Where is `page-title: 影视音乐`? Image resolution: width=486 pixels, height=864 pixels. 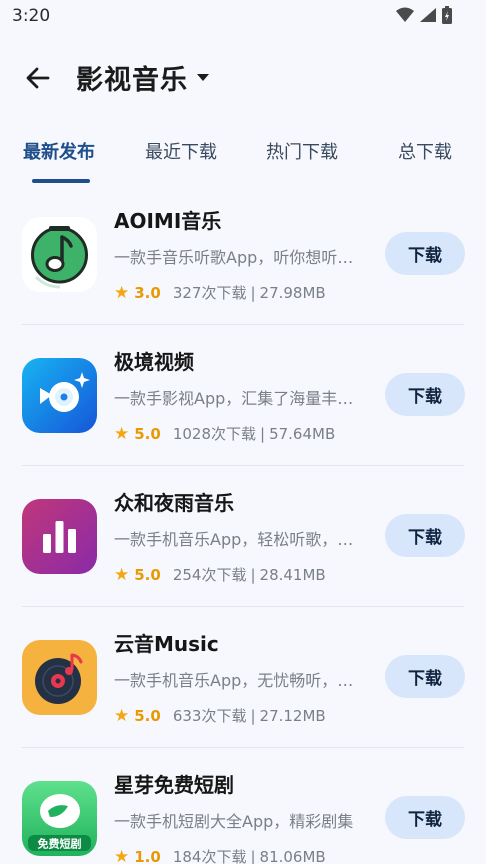
page-title: 影视音乐 is located at coordinates (132, 80).